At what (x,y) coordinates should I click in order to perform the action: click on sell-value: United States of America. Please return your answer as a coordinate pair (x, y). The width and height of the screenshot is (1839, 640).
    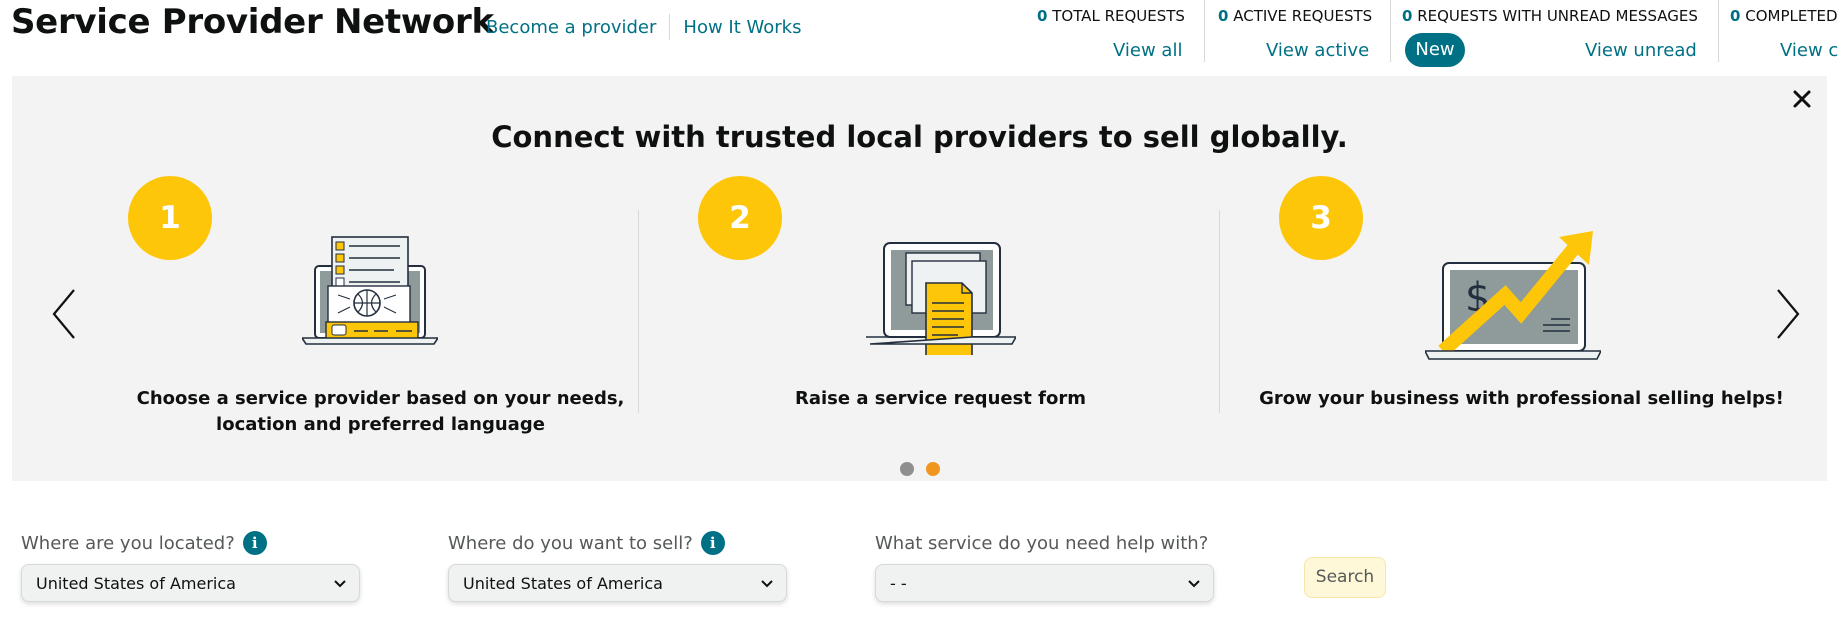
    Looking at the image, I should click on (563, 583).